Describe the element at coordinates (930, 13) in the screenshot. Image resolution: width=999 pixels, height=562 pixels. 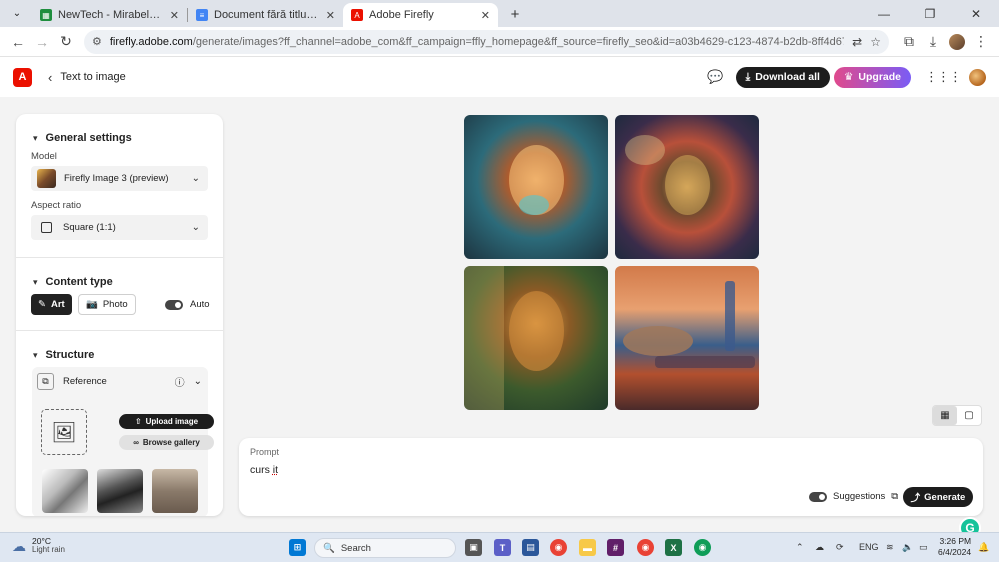
I see `restore-icon: ❐` at that location.